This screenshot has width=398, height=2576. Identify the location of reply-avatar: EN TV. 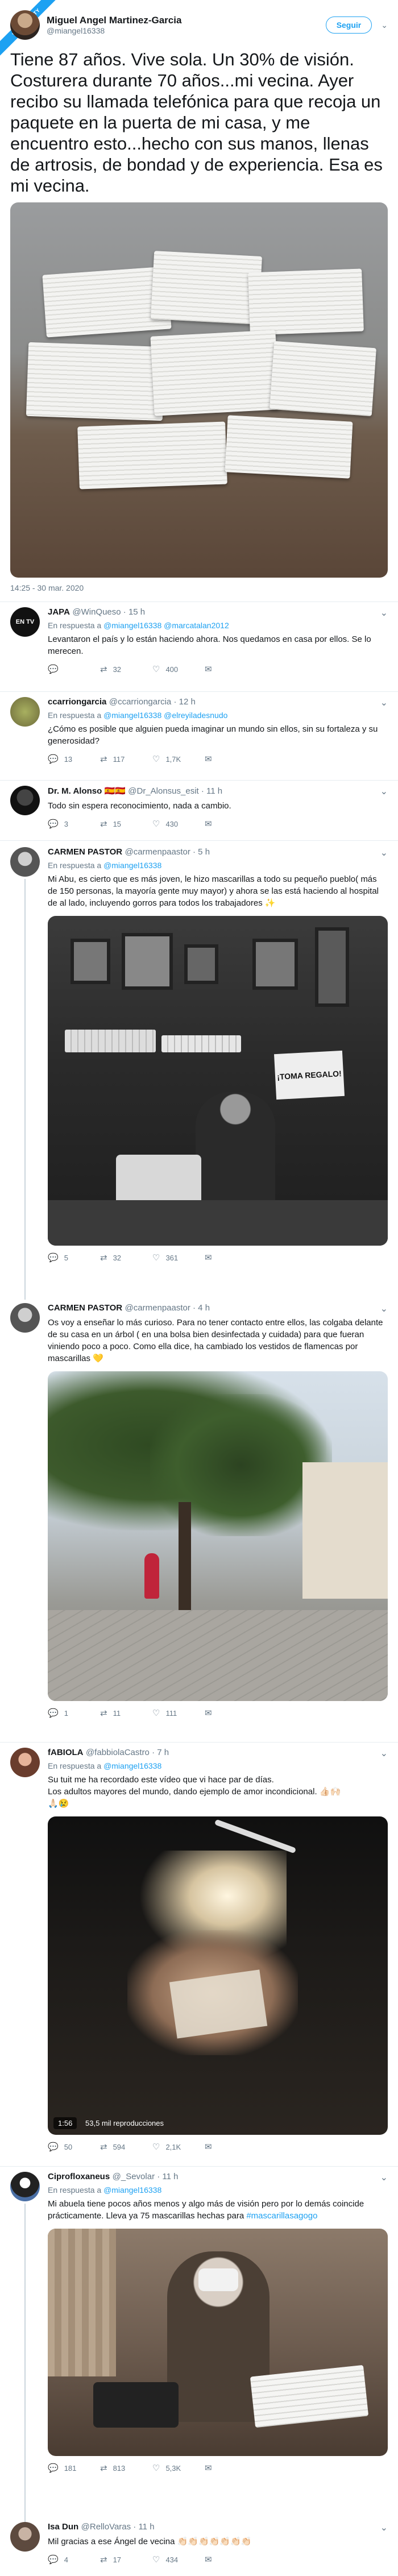
(25, 622).